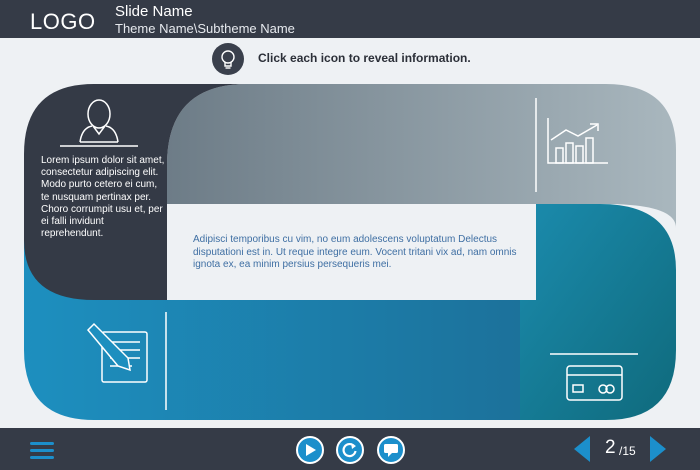  What do you see at coordinates (627, 451) in the screenshot?
I see `total-pages: /15` at bounding box center [627, 451].